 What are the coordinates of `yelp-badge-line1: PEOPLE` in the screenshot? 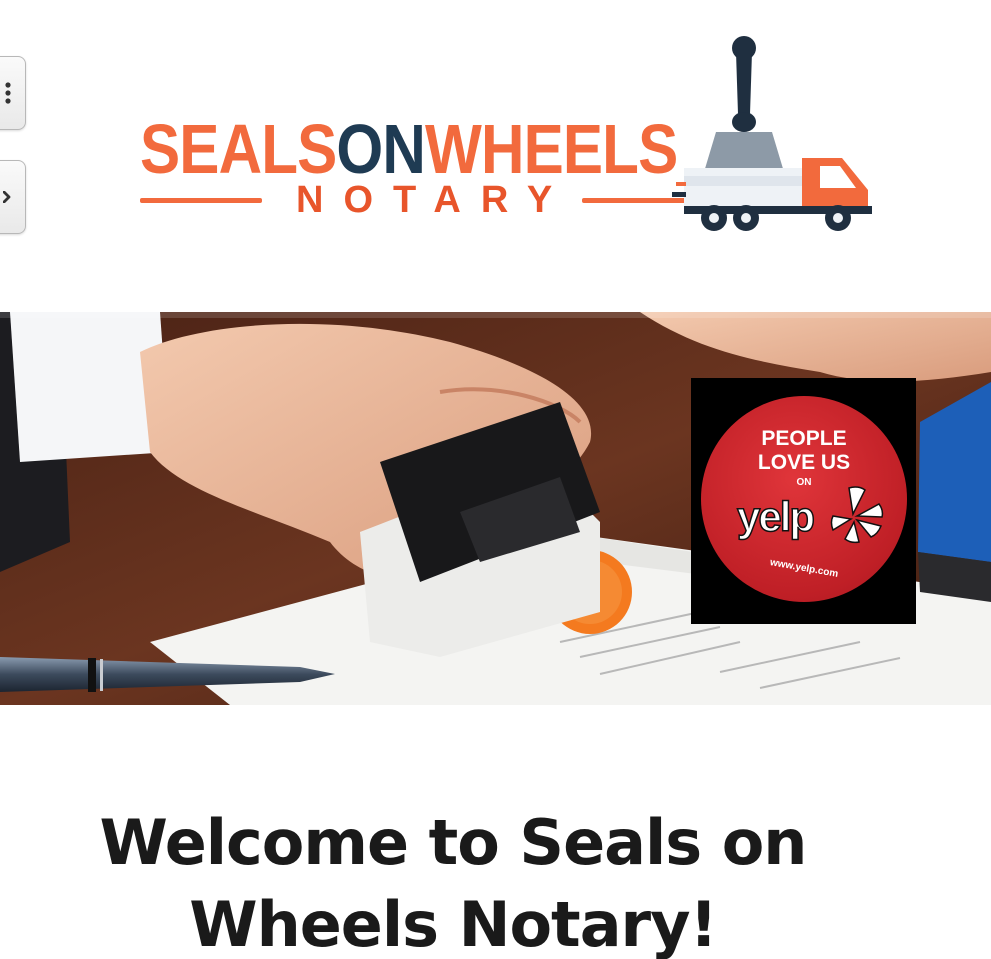 It's located at (804, 438).